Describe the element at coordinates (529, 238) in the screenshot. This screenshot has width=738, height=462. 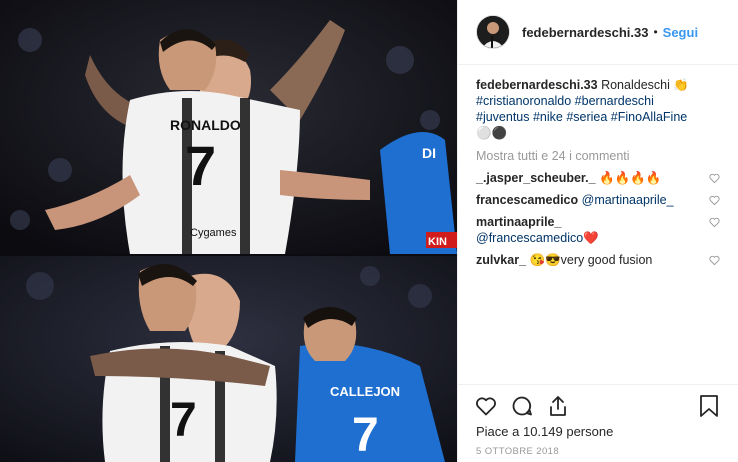
I see `comment-mention: @francescamedico` at that location.